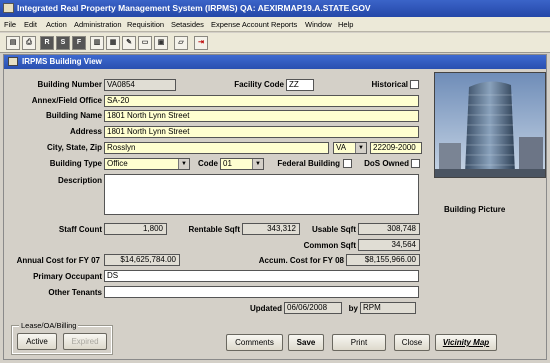 This screenshot has height=363, width=550. What do you see at coordinates (389, 229) in the screenshot?
I see `usable-sqft-field: 308,748` at bounding box center [389, 229].